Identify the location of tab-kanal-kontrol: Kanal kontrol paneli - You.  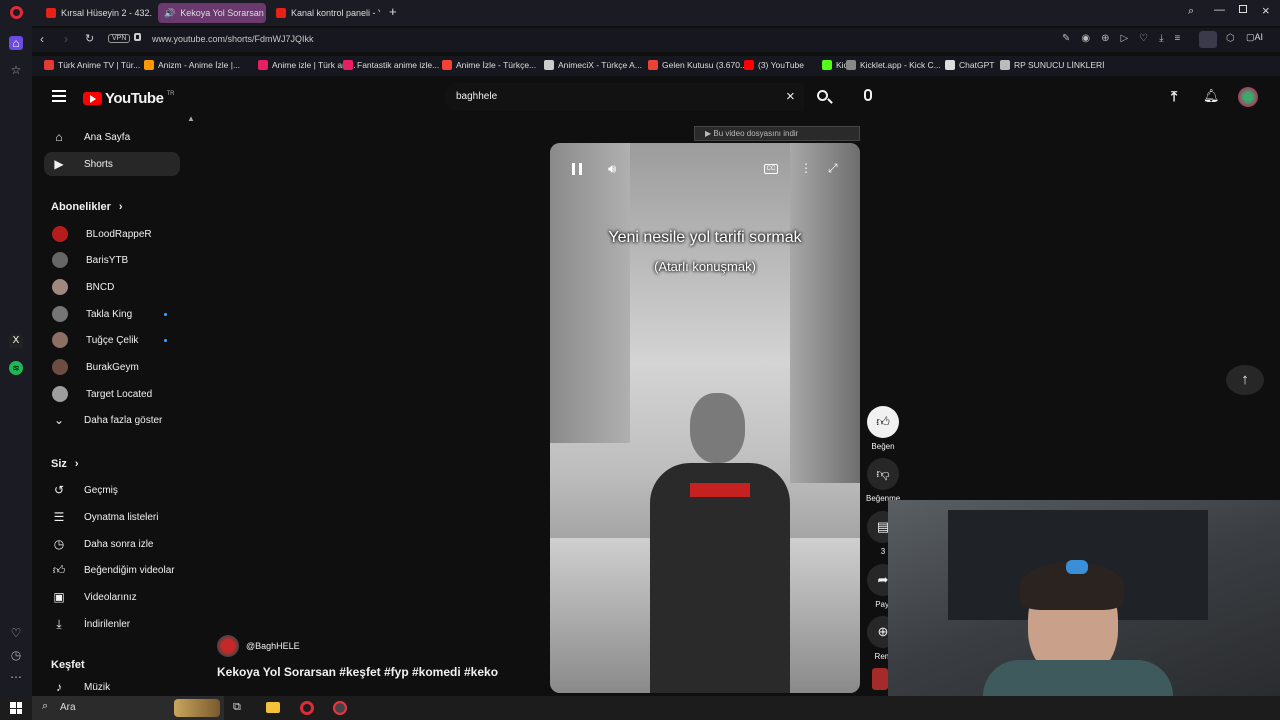
(325, 13).